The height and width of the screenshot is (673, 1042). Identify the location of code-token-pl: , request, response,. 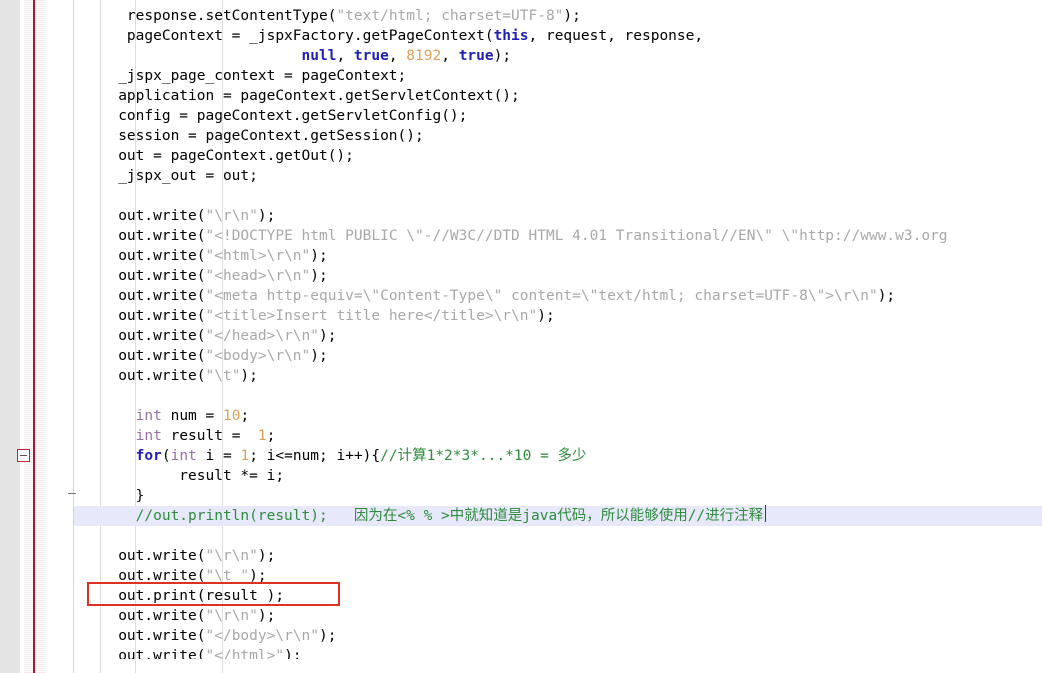
(616, 36).